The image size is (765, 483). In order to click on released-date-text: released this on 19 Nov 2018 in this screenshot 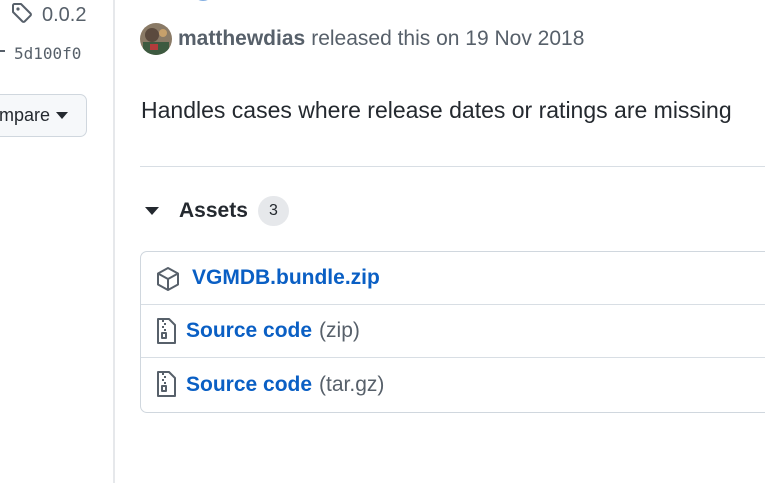, I will do `click(448, 38)`.